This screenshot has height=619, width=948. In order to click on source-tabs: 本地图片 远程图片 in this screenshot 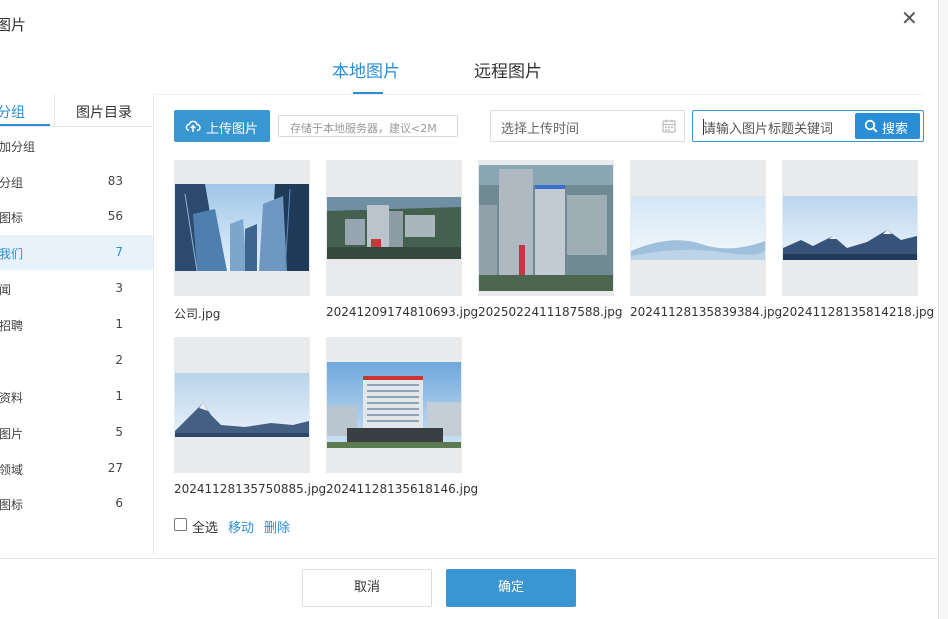, I will do `click(469, 77)`.